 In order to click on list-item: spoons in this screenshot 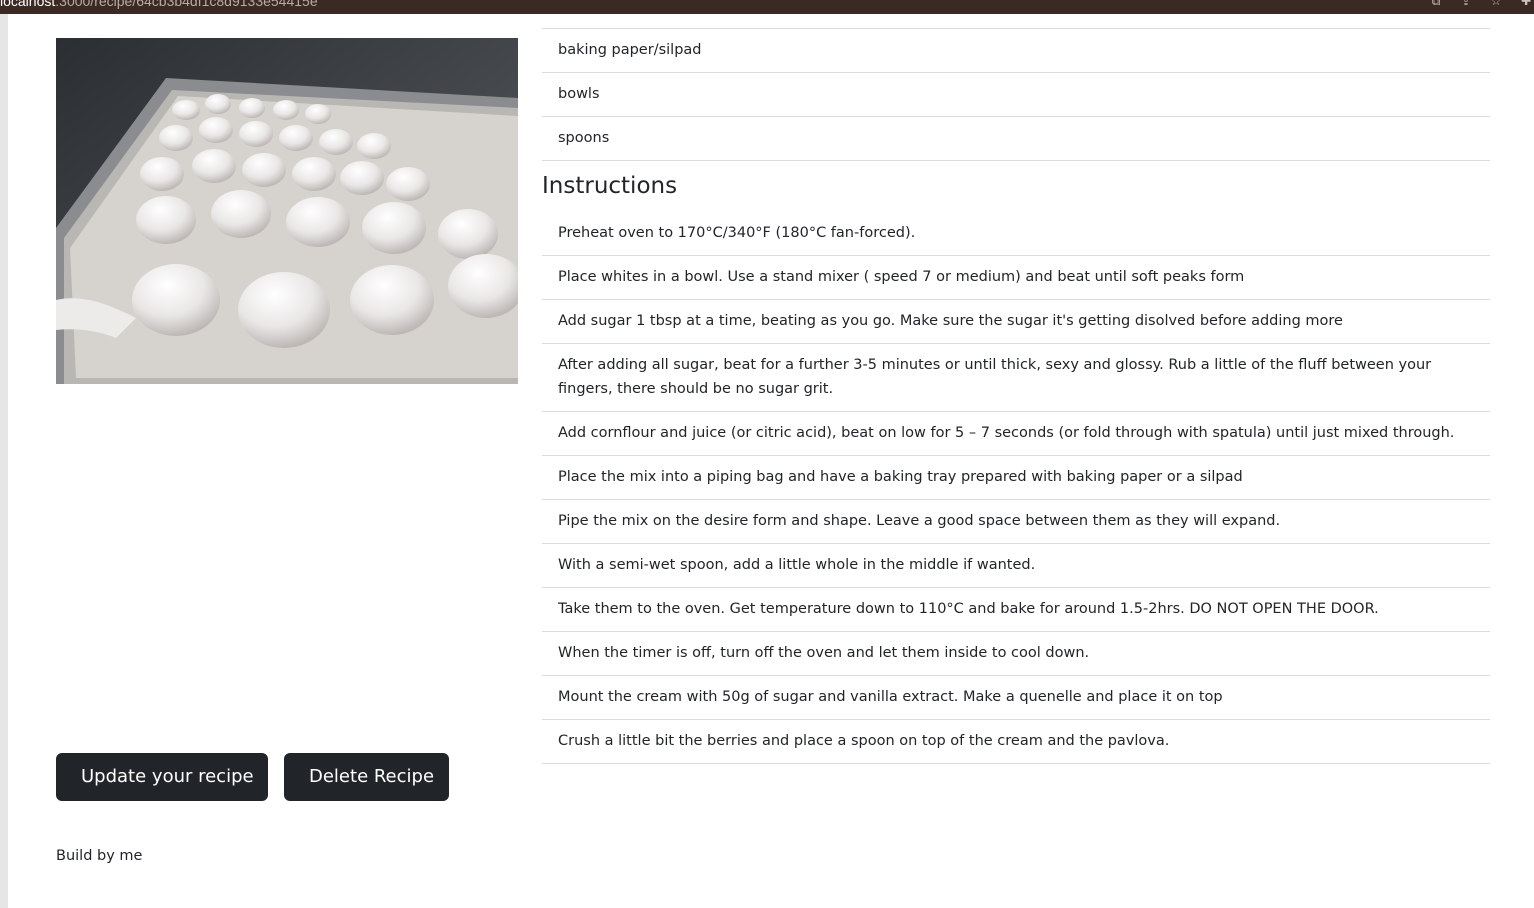, I will do `click(1016, 139)`.